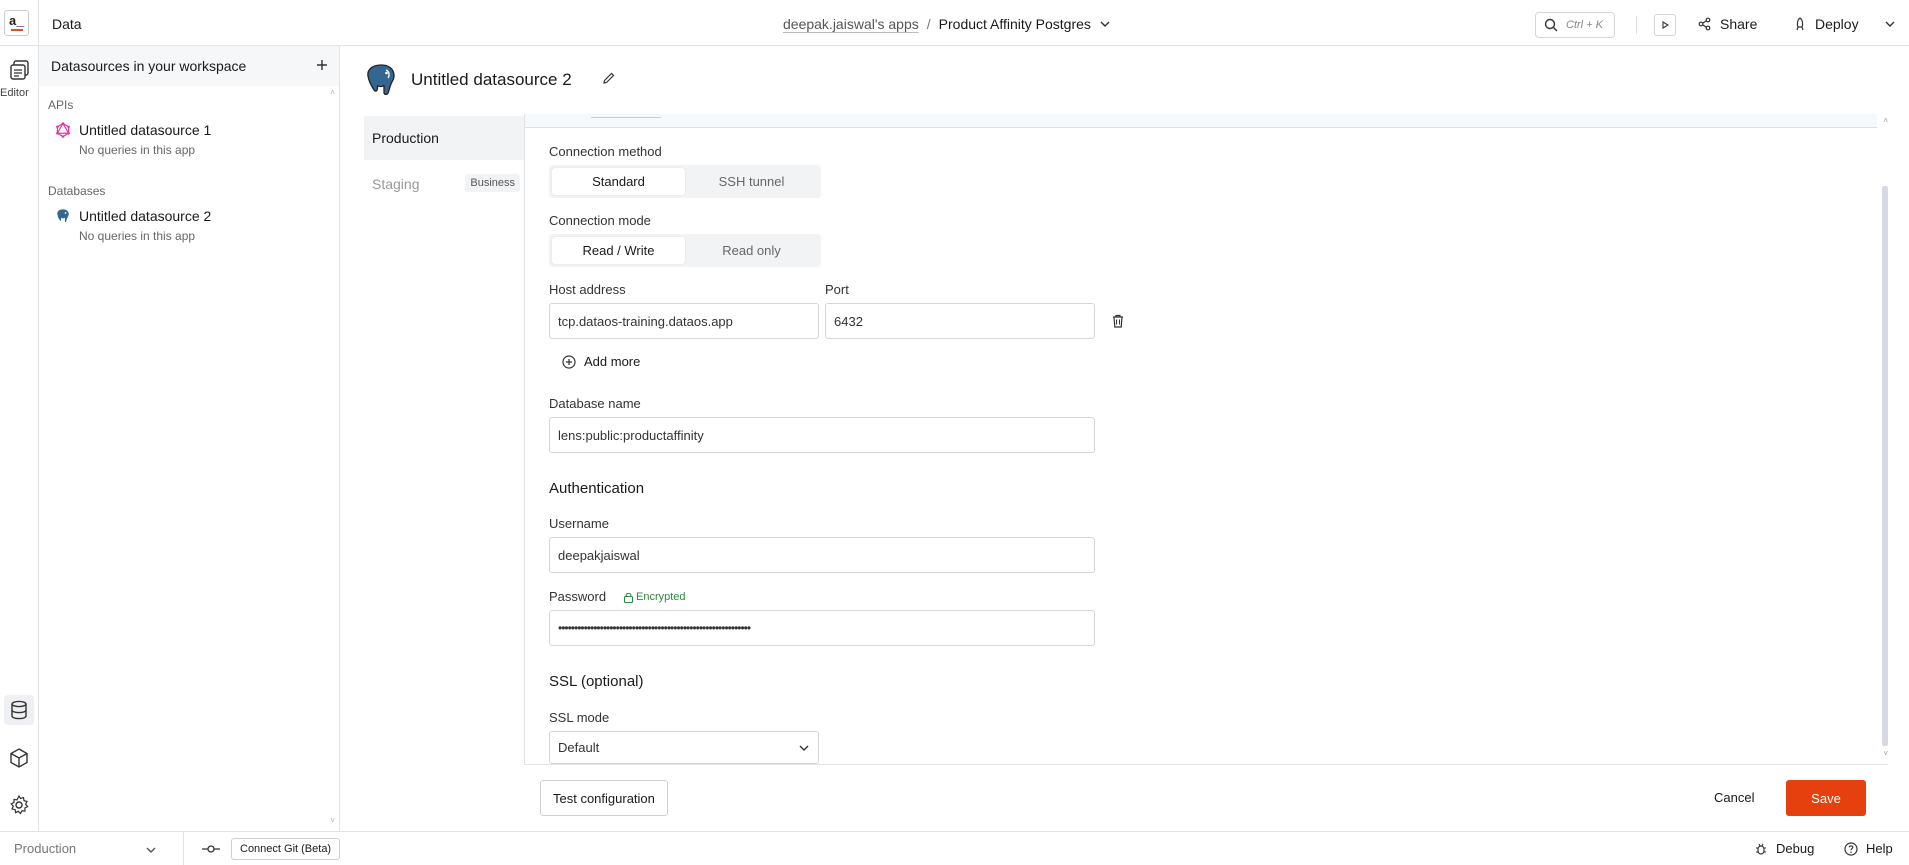 This screenshot has height=865, width=1909. What do you see at coordinates (1015, 24) in the screenshot?
I see `app-name: Product Affinity Postgres` at bounding box center [1015, 24].